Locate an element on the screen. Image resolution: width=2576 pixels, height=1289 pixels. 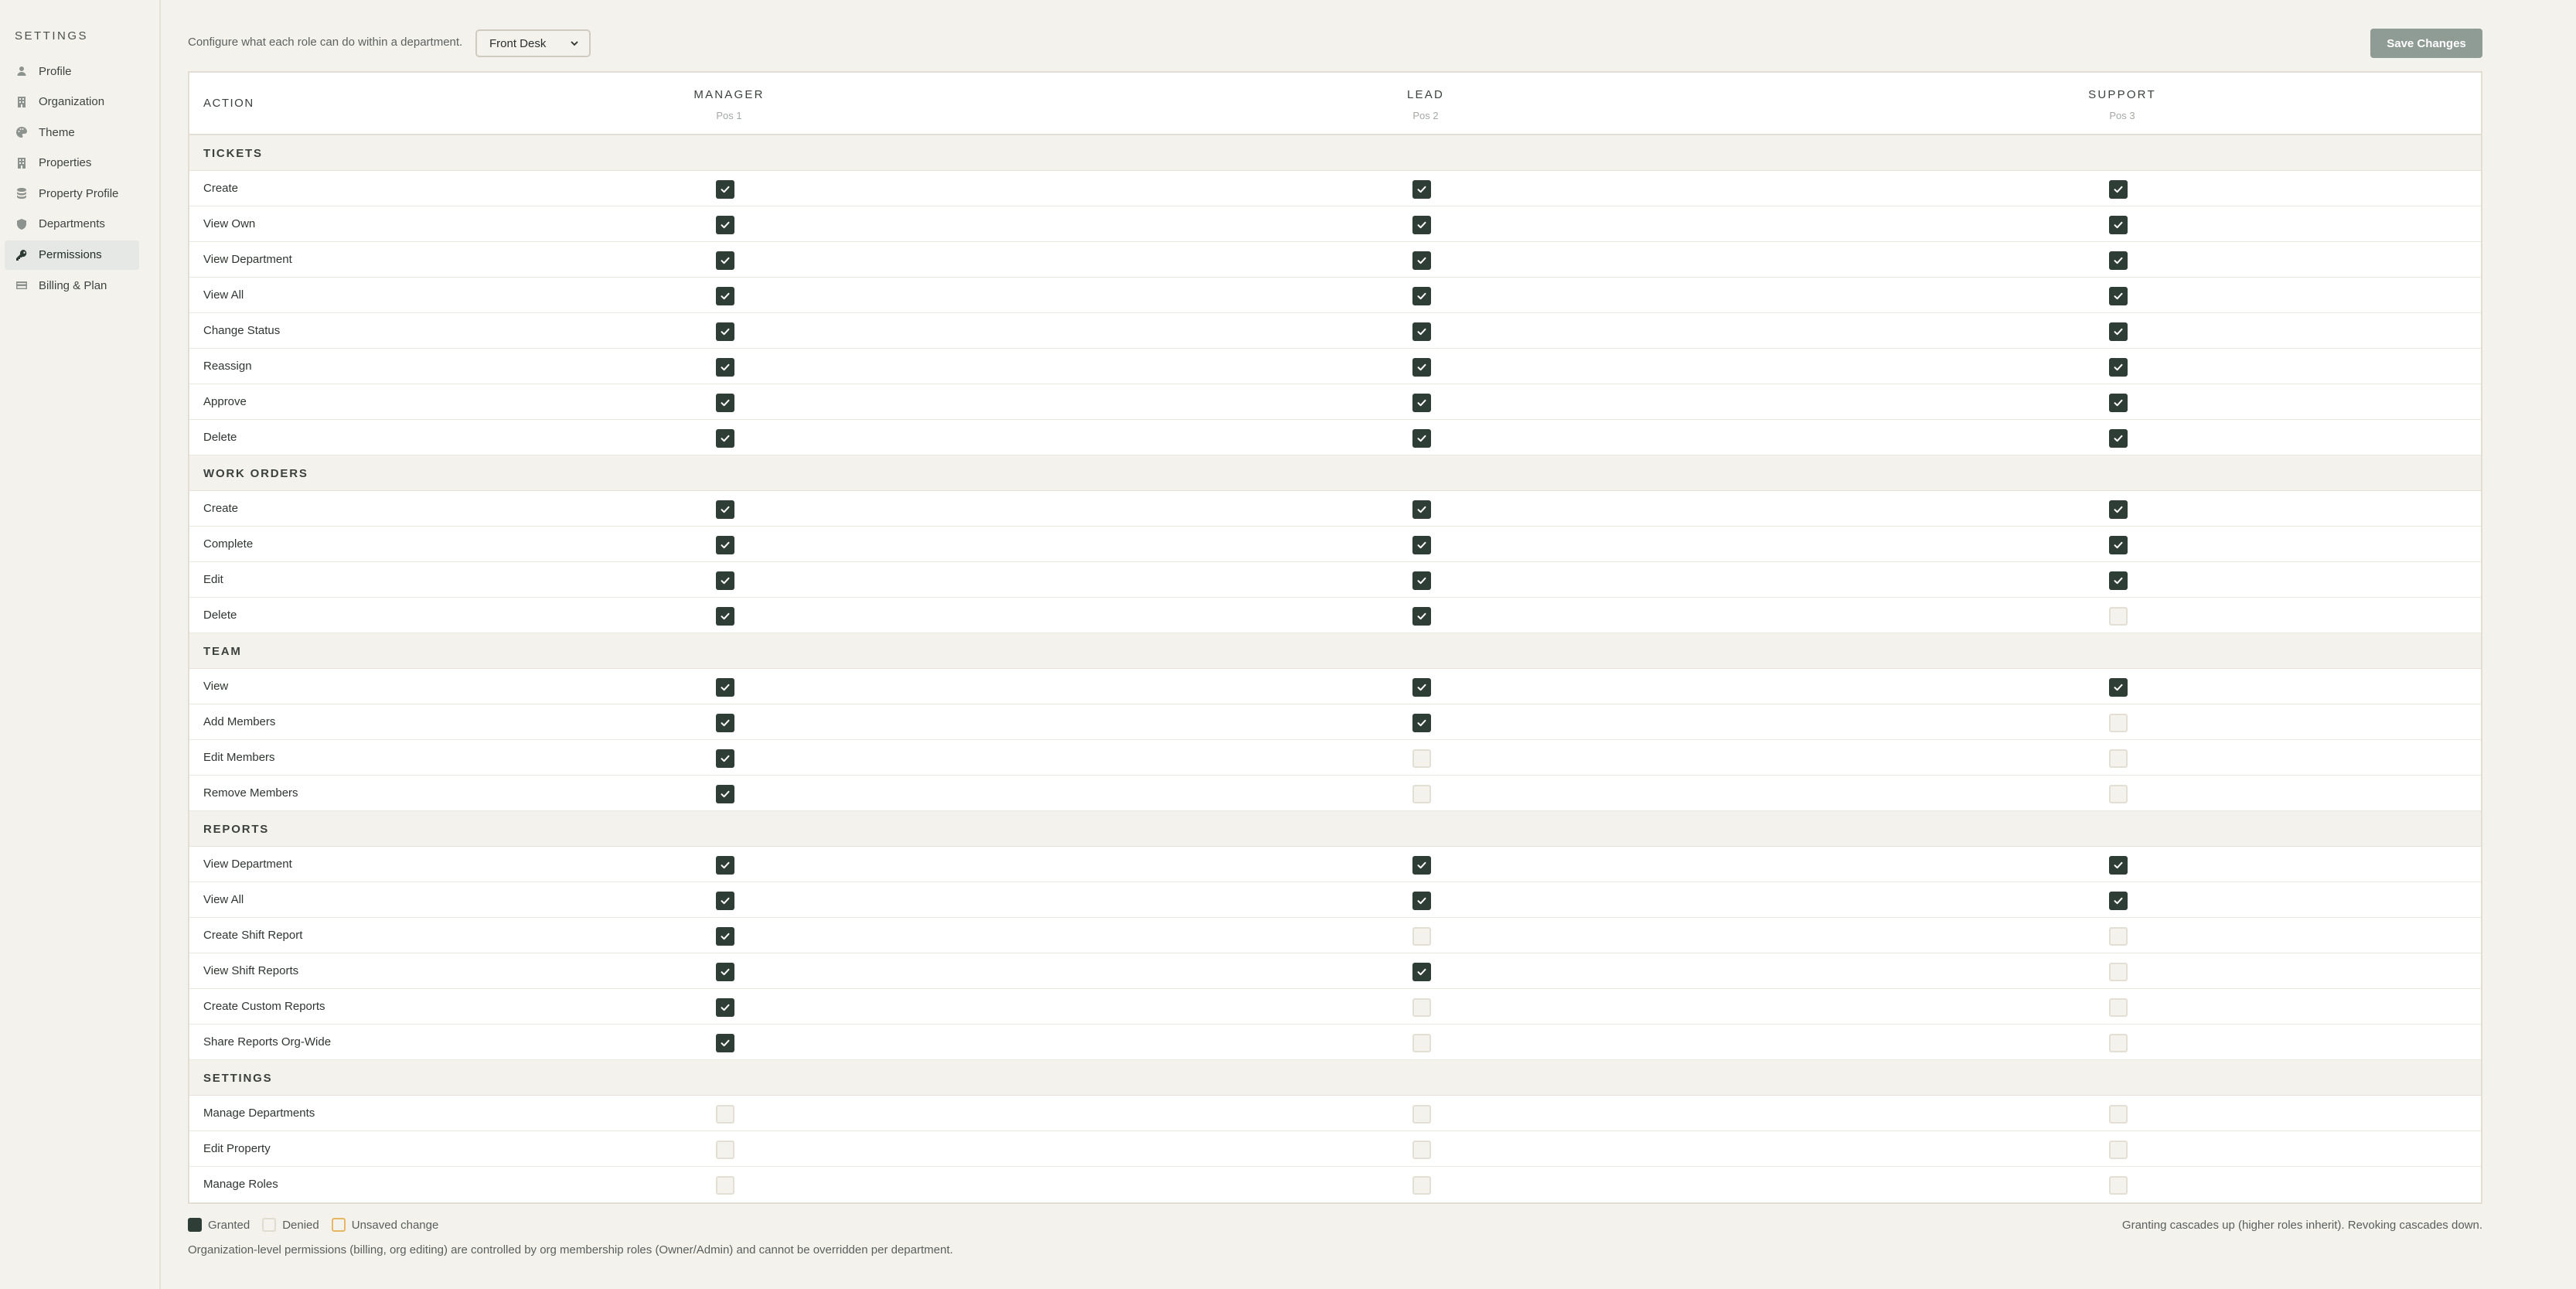
sidebar-item-profile: Profile is located at coordinates (72, 71).